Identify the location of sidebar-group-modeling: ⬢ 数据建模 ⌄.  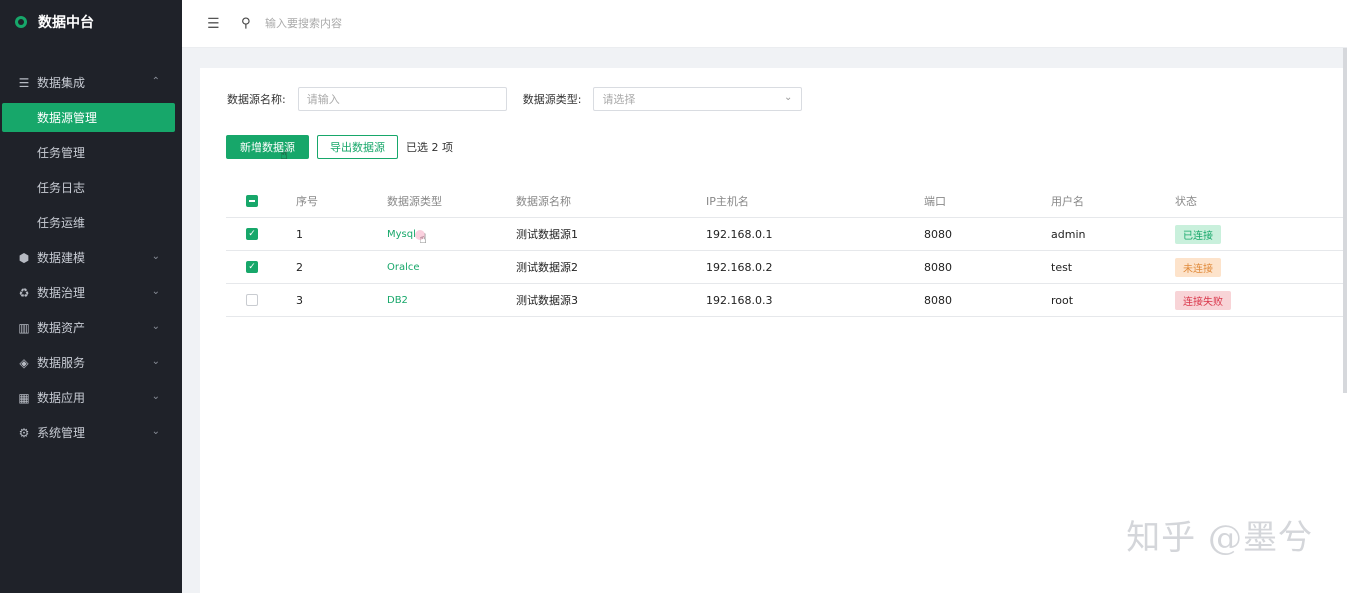
(91, 257).